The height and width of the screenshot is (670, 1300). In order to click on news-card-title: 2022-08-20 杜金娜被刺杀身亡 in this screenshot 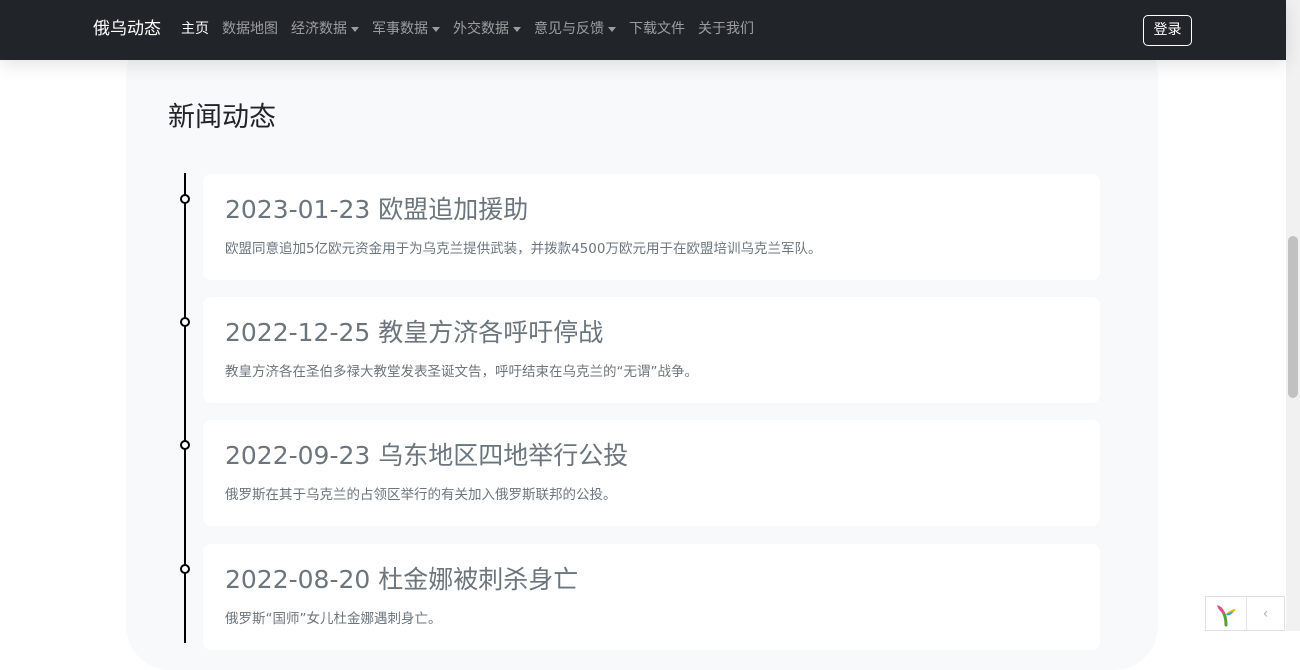, I will do `click(402, 579)`.